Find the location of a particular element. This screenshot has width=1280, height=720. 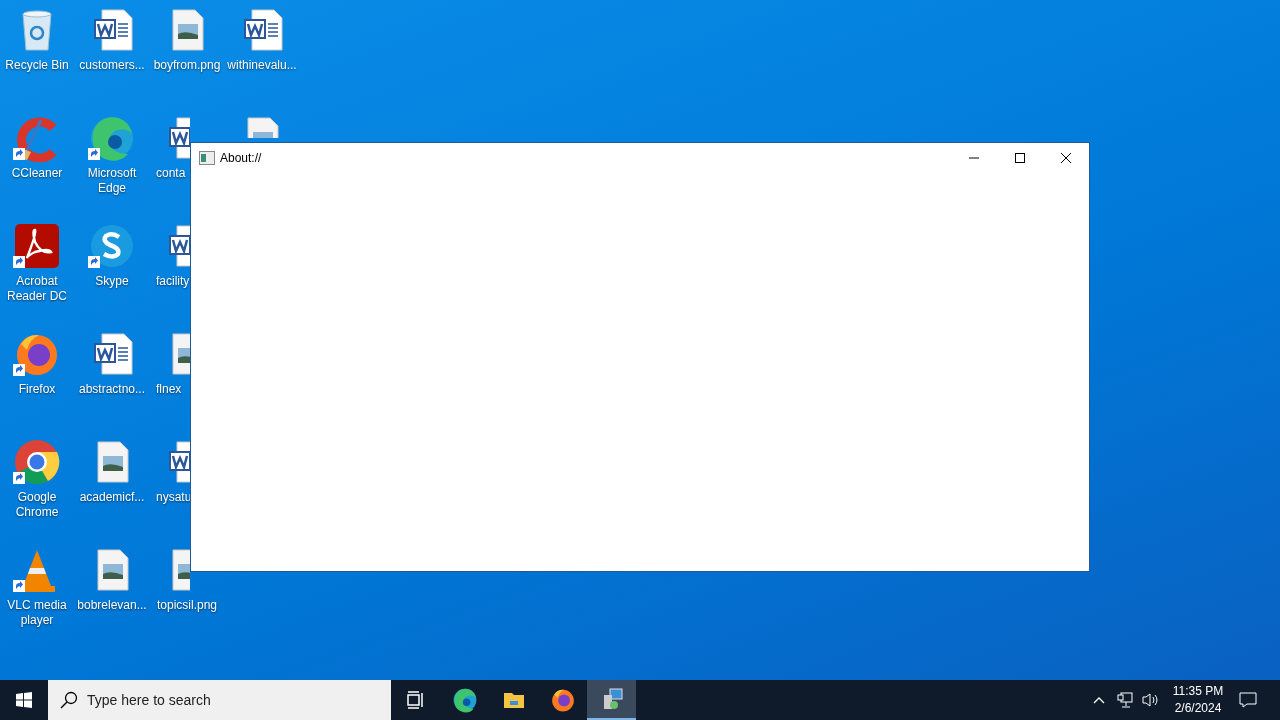

chevron-up-icon is located at coordinates (1099, 700).